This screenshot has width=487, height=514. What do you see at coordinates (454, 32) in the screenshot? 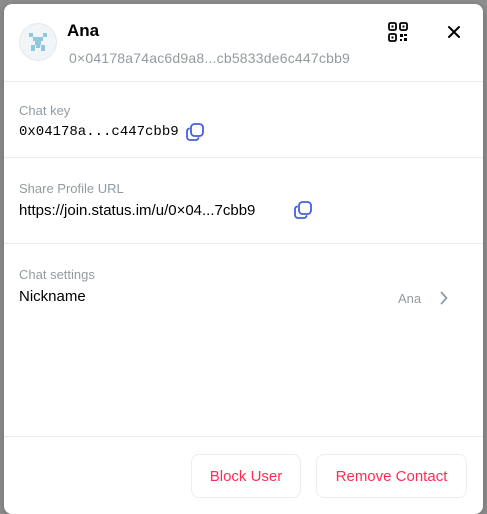
I see `close-icon` at bounding box center [454, 32].